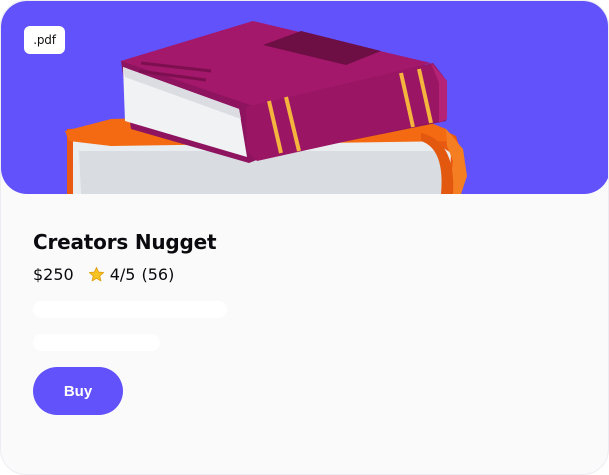 The height and width of the screenshot is (475, 609). I want to click on product-price: $250, so click(53, 274).